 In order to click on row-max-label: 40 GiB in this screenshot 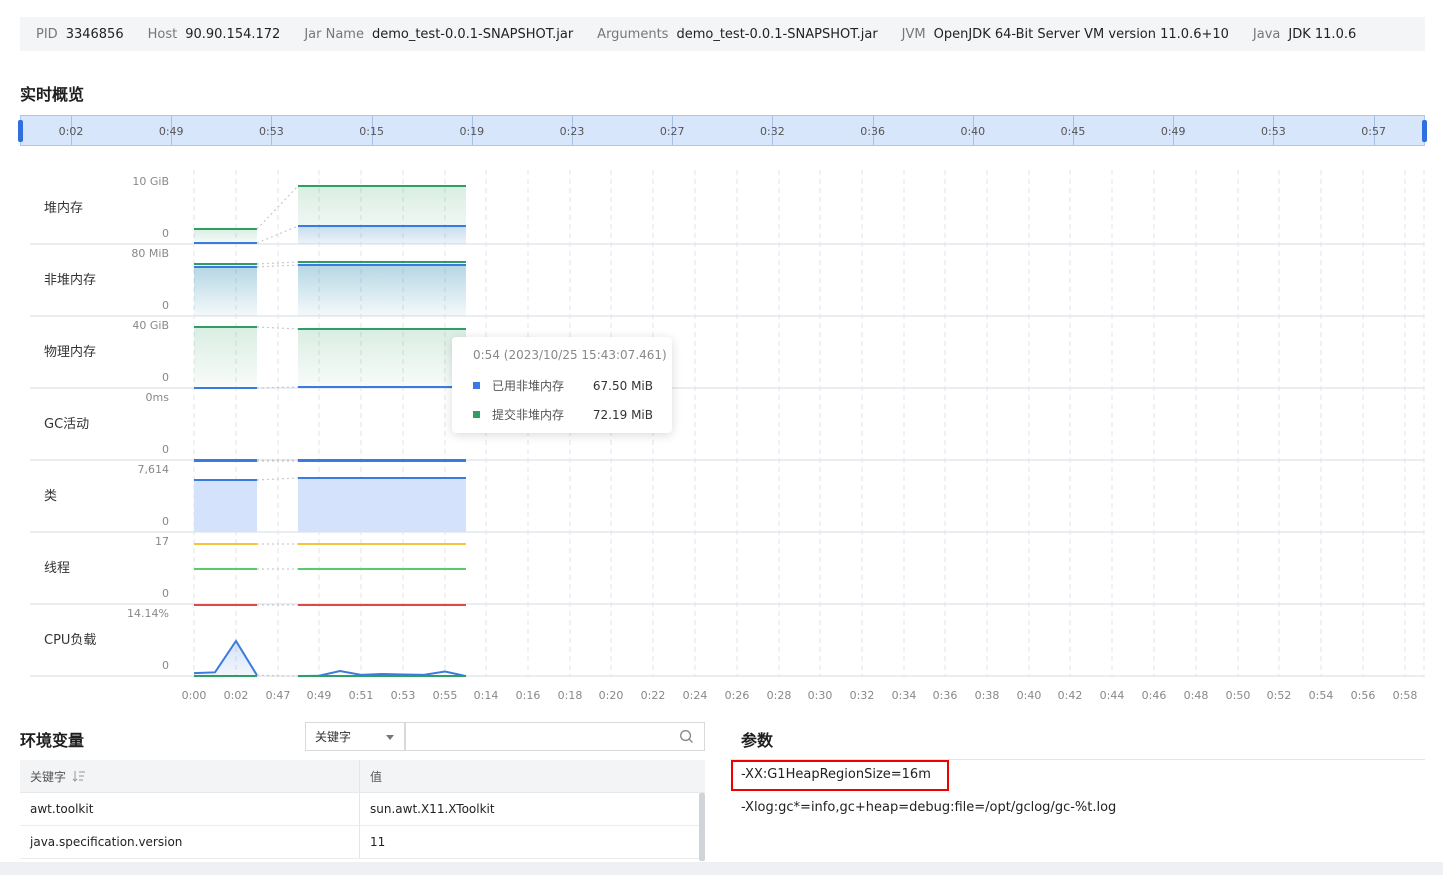, I will do `click(150, 325)`.